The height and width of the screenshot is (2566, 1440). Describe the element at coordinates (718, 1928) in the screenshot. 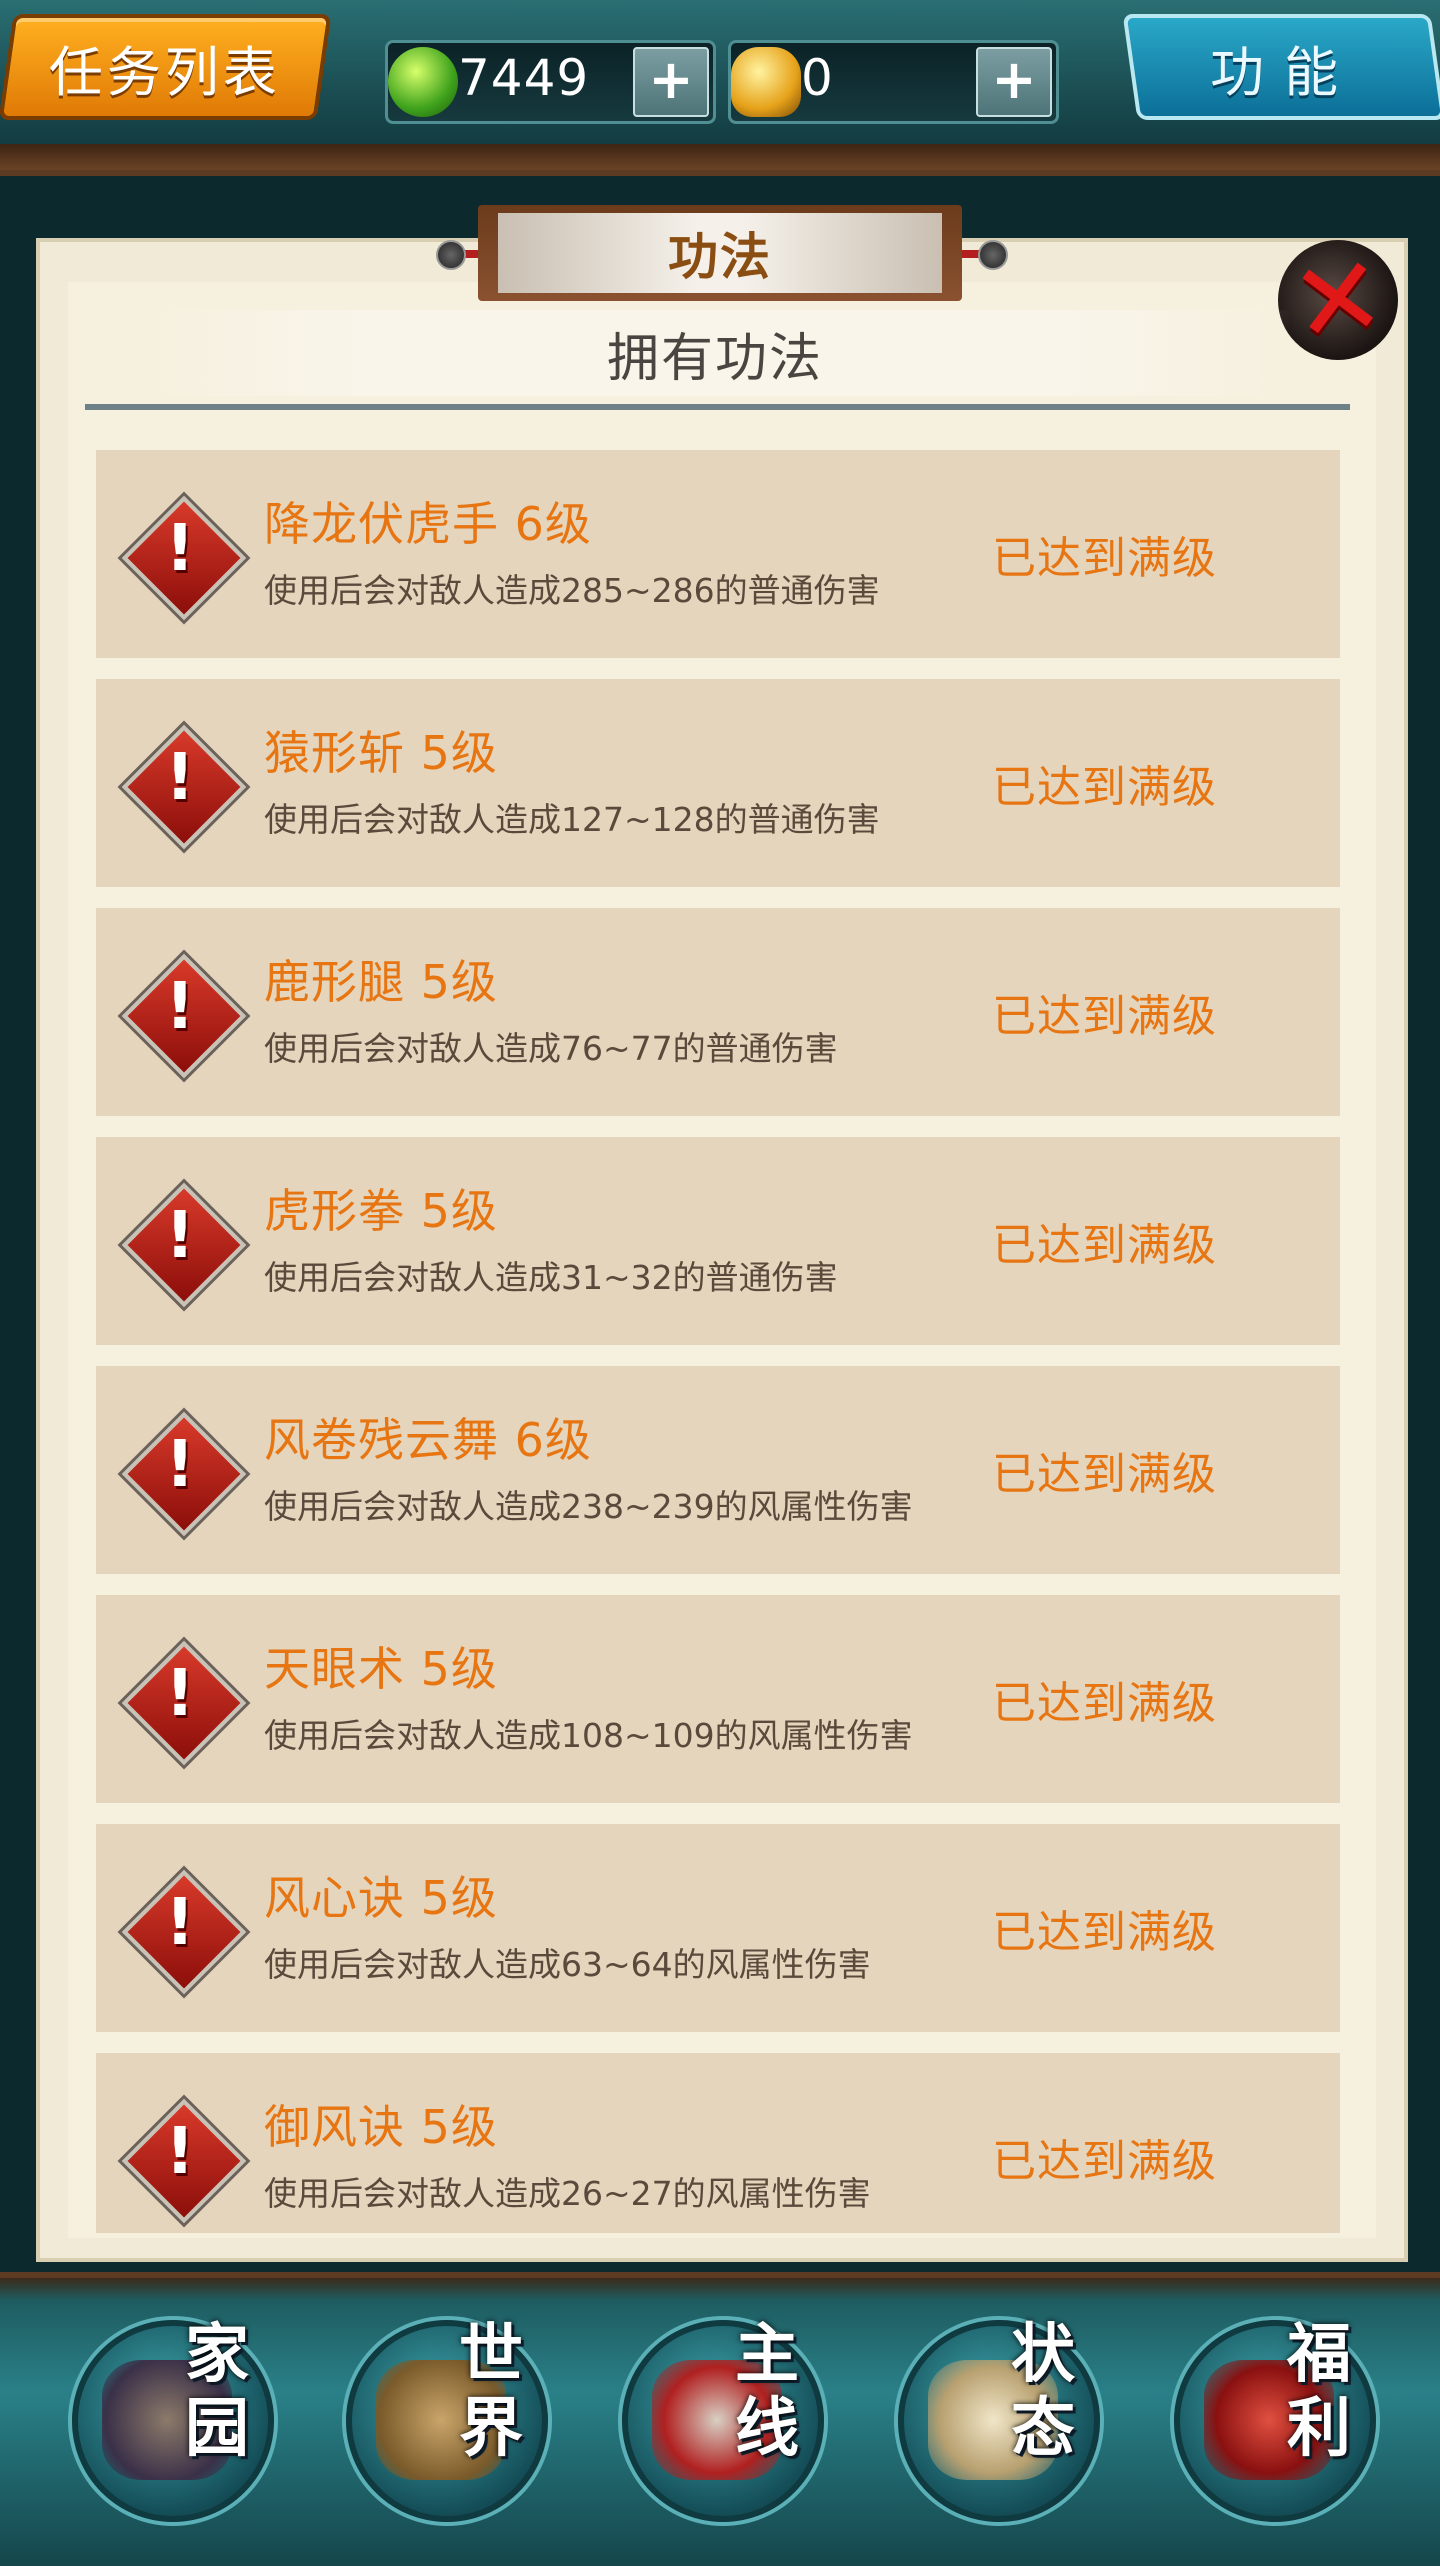

I see `skill-row: ! 风心诀 5级 使用后会对敌人造成63~64的风属性伤害 已达到满级` at that location.